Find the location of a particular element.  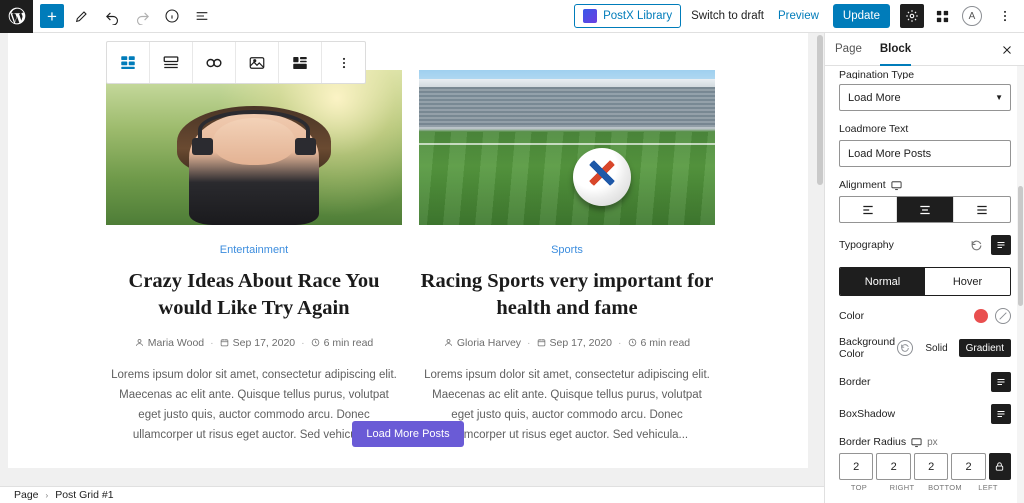

lock-icon is located at coordinates (1000, 466).